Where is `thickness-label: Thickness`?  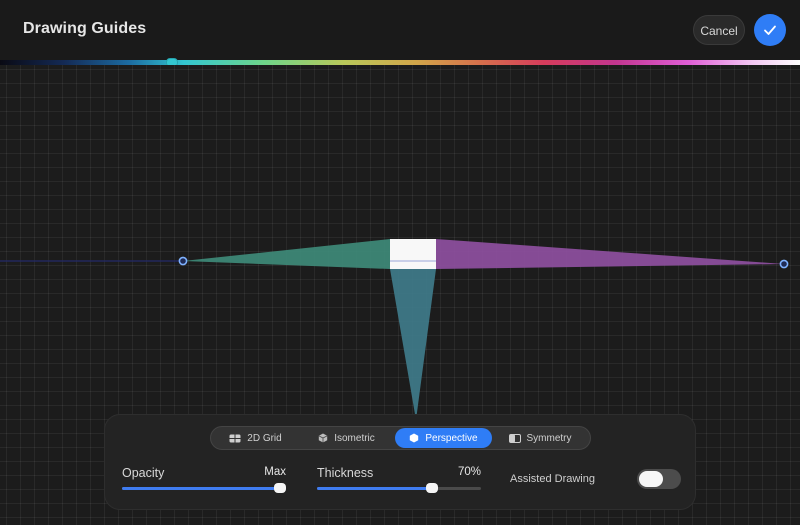 thickness-label: Thickness is located at coordinates (345, 473).